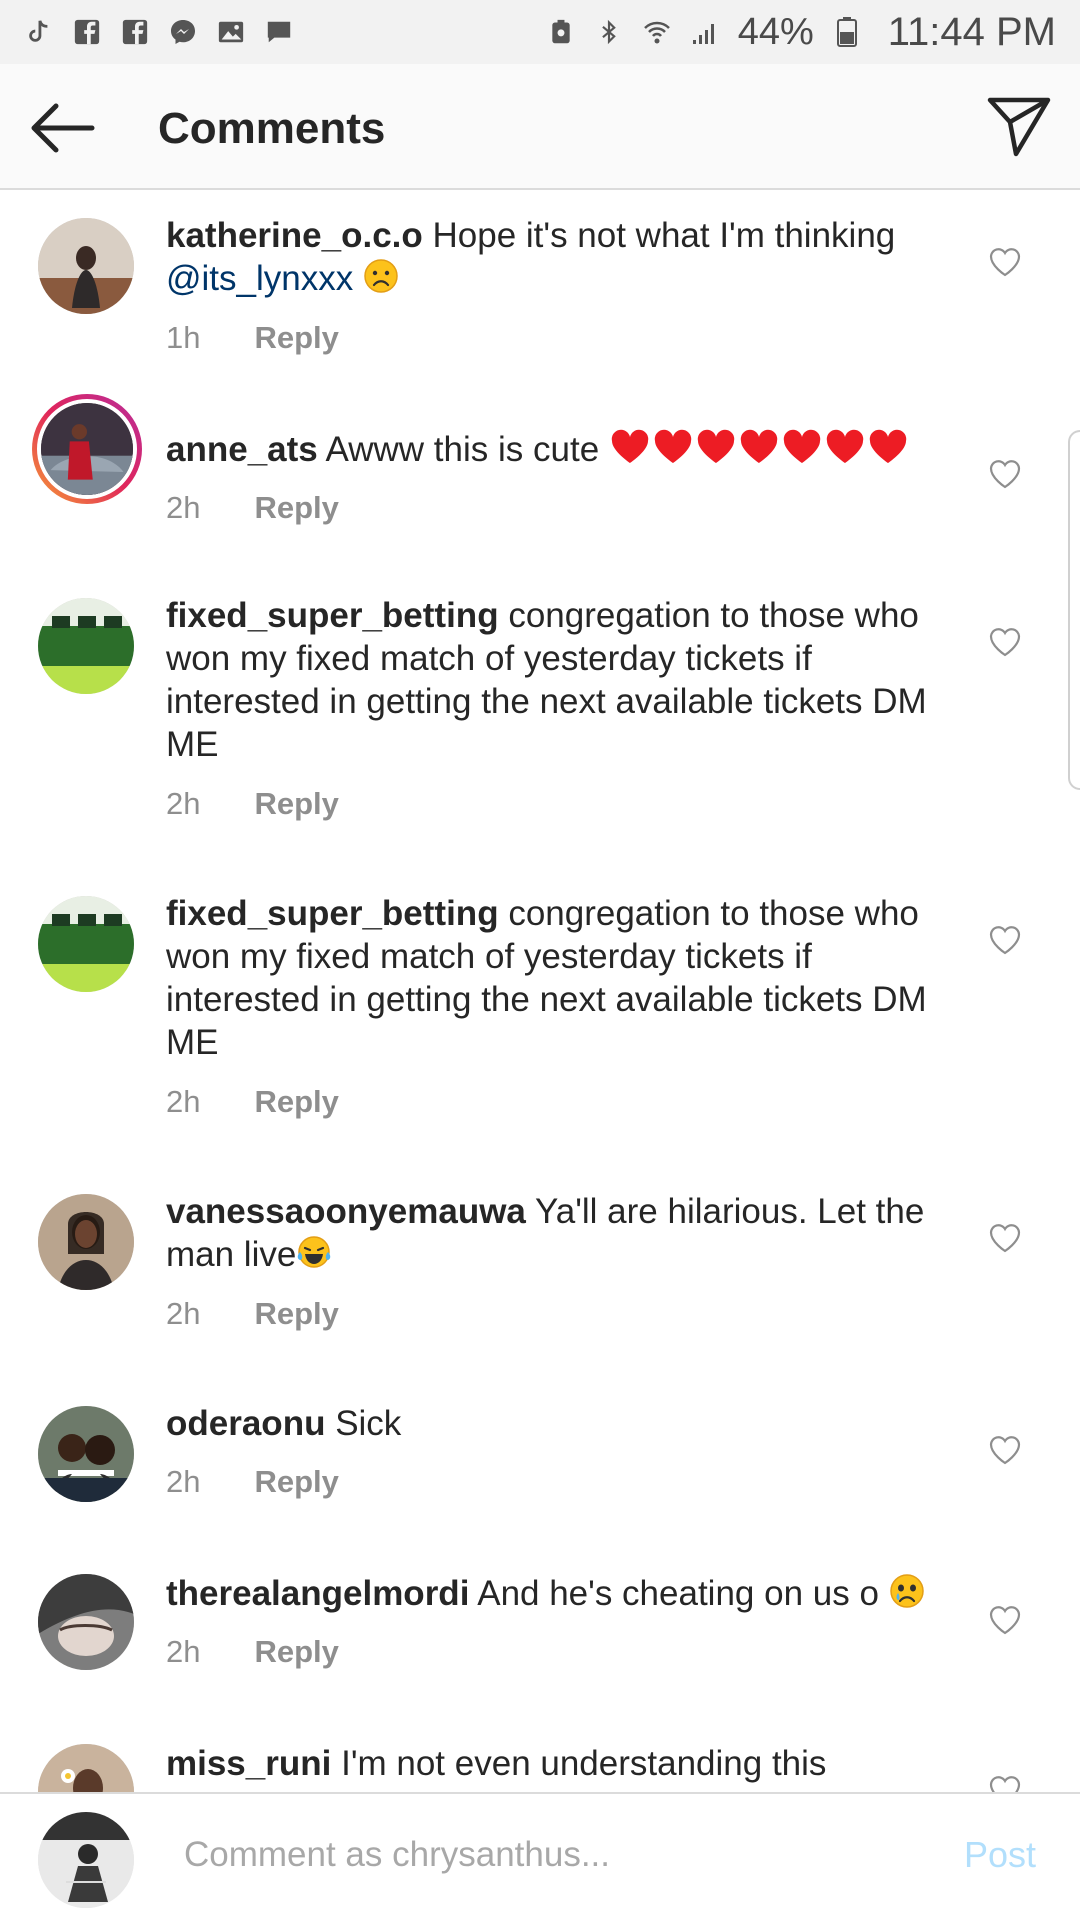  I want to click on post-button: Post, so click(1000, 1855).